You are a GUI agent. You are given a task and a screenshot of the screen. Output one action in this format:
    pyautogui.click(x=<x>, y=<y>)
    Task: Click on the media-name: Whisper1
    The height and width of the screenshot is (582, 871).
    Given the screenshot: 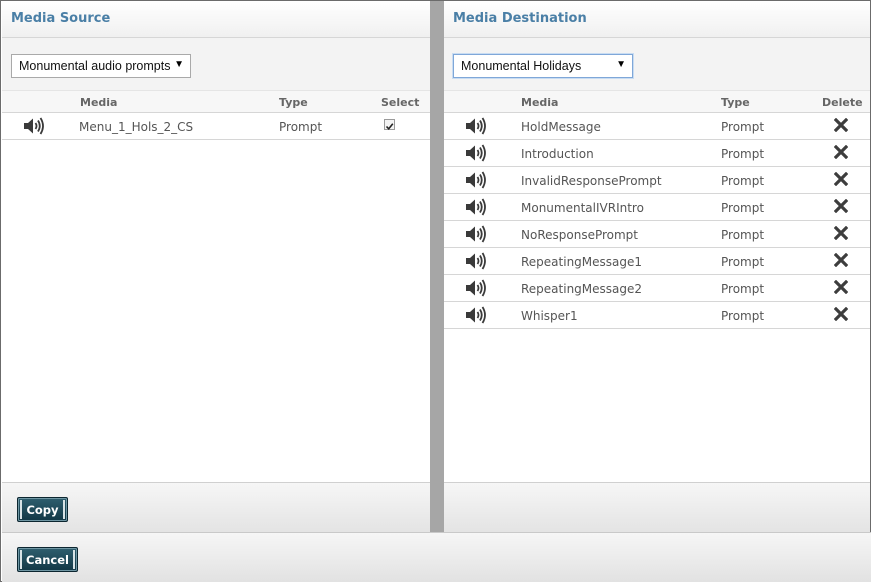 What is the action you would take?
    pyautogui.click(x=549, y=316)
    